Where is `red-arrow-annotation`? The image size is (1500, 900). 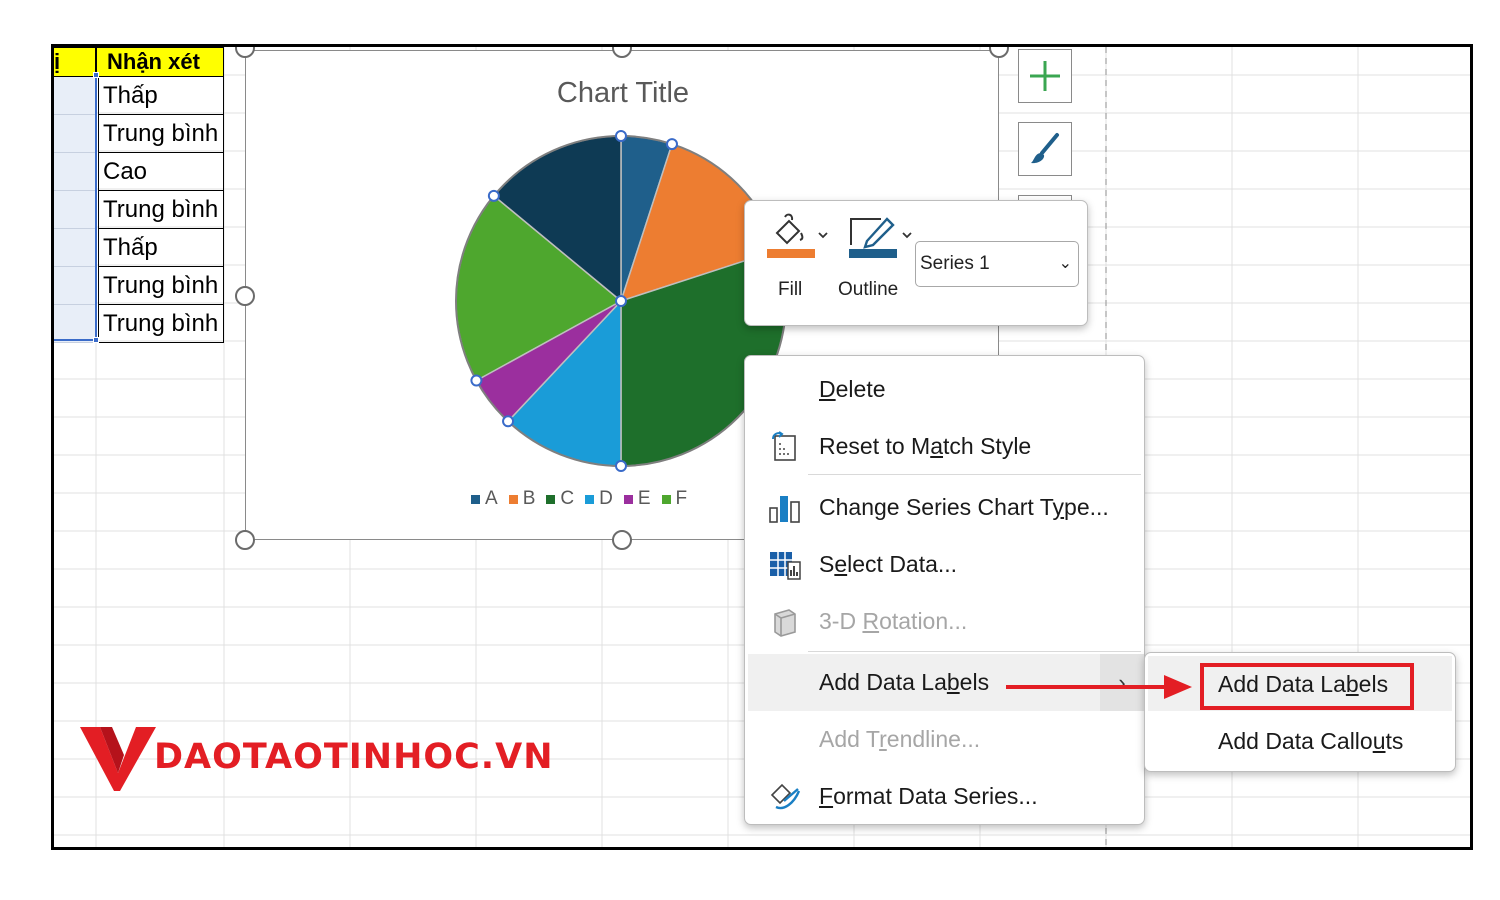
red-arrow-annotation is located at coordinates (1099, 687).